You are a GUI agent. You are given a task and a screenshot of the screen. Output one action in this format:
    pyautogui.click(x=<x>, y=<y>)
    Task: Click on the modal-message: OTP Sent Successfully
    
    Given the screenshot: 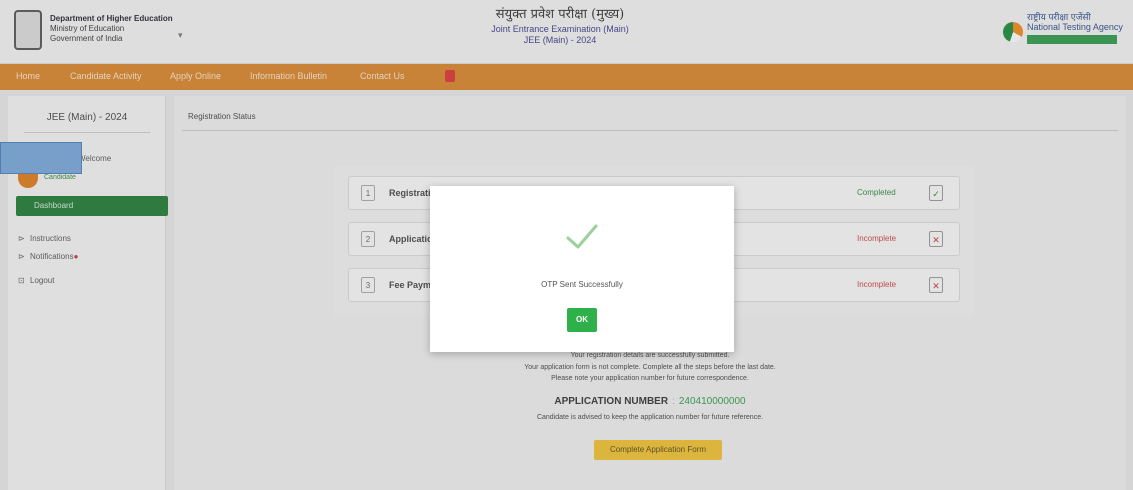 What is the action you would take?
    pyautogui.click(x=582, y=284)
    